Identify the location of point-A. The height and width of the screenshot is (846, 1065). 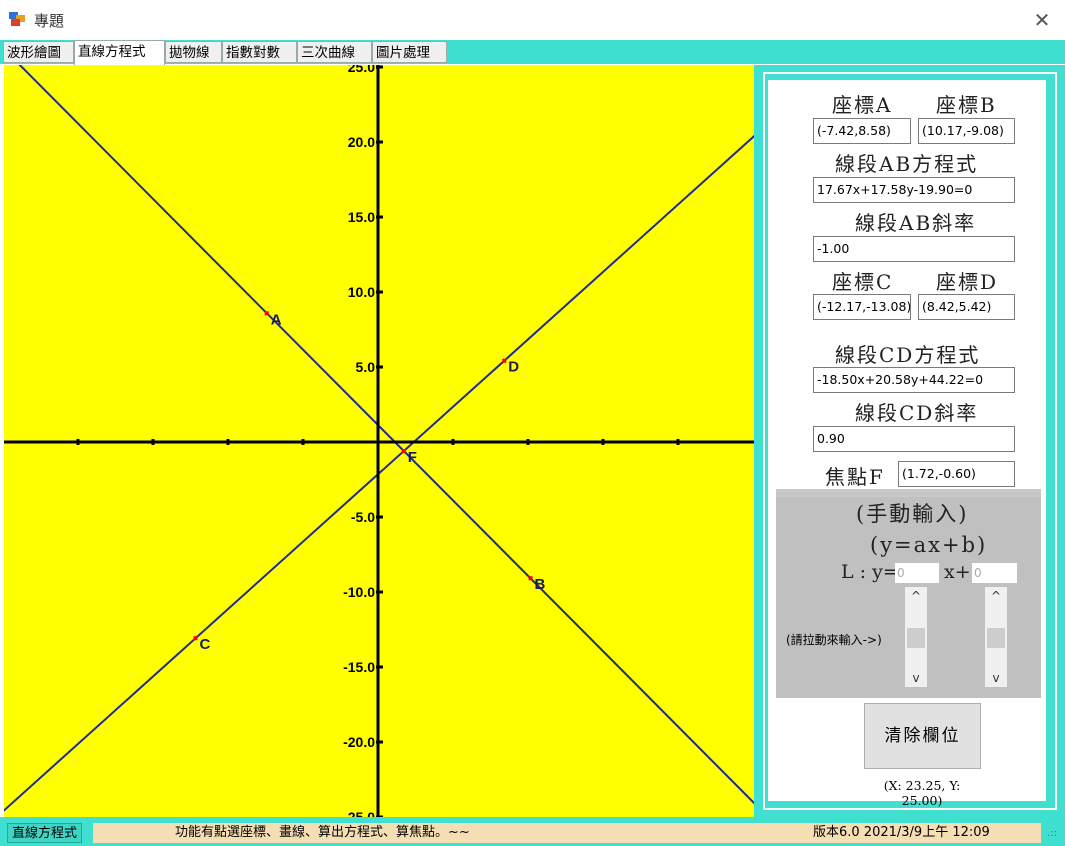
(266, 313).